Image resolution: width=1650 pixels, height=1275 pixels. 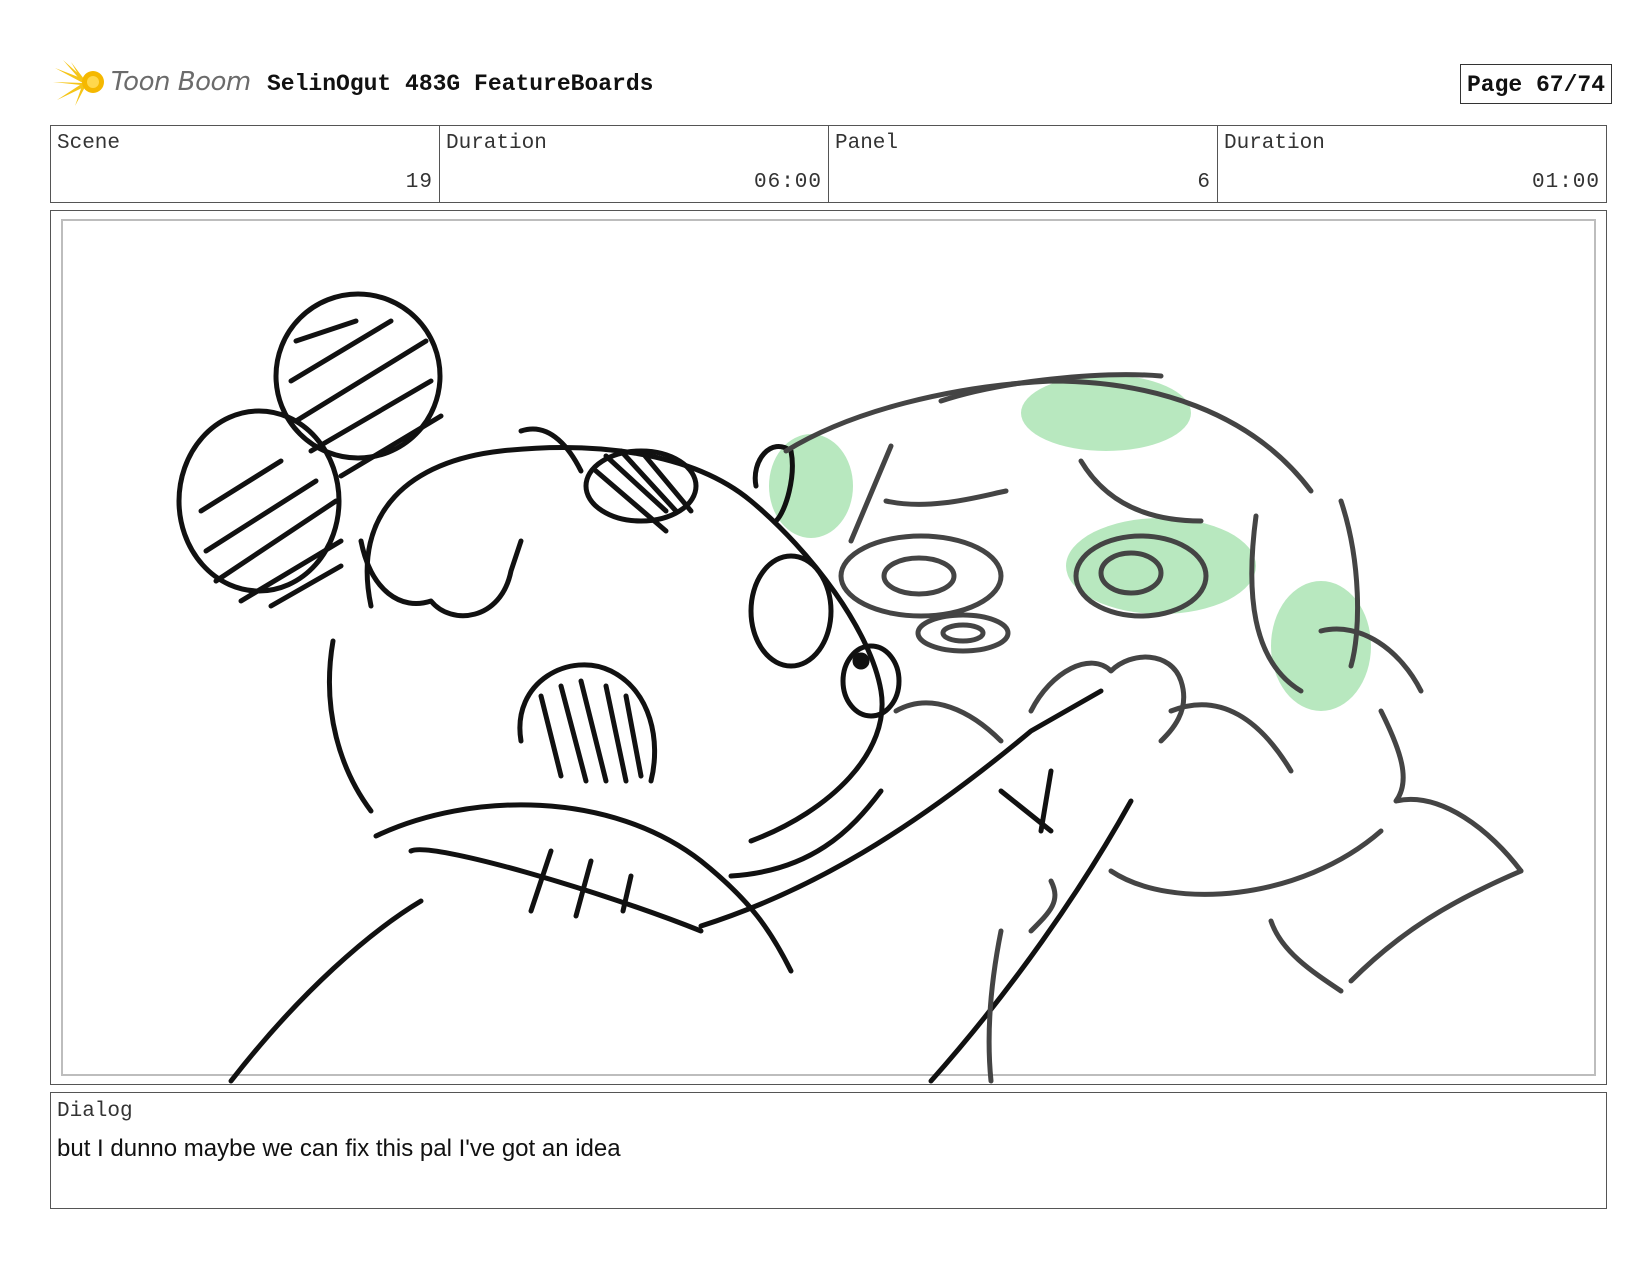 I want to click on page-indicator: Page 67/74, so click(x=1535, y=84).